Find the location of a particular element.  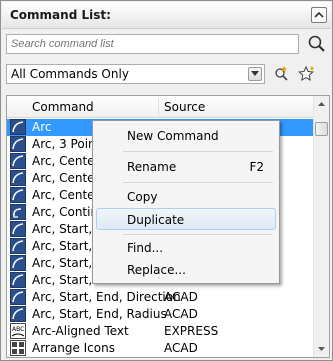

menu-shortcut: F2 is located at coordinates (256, 167).